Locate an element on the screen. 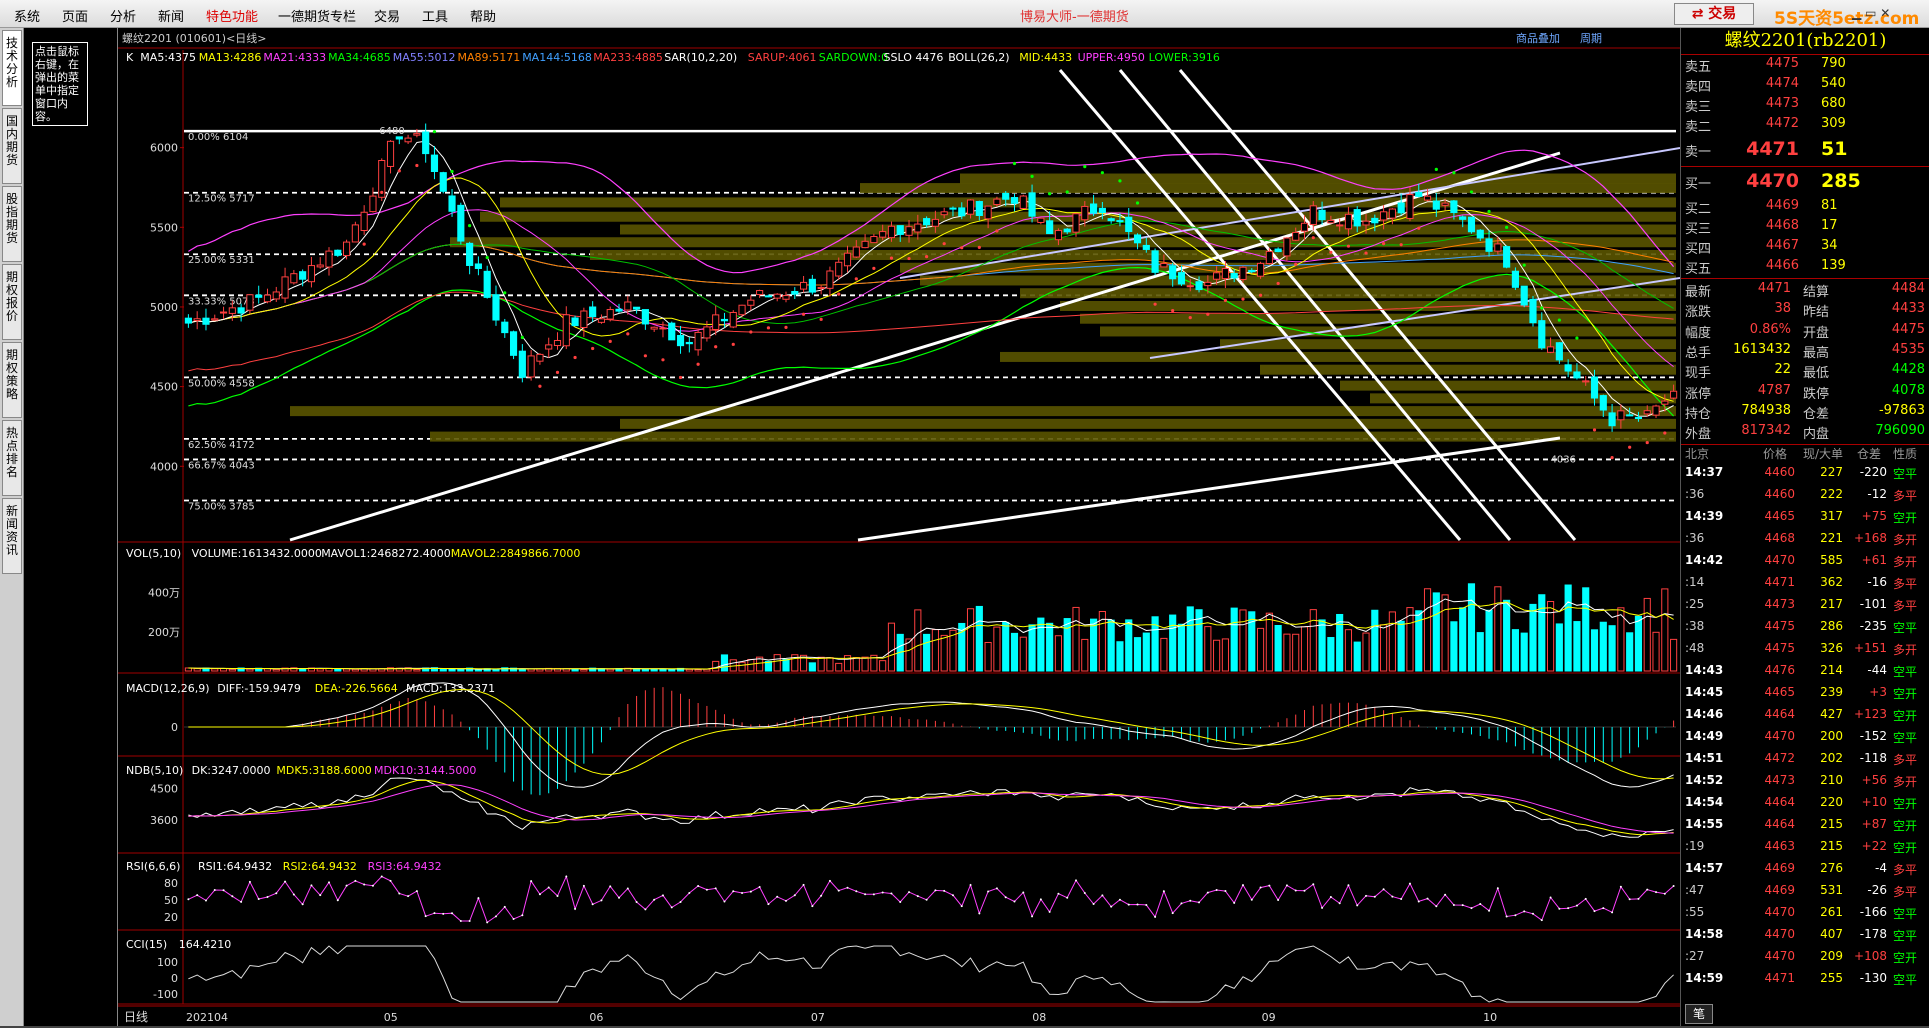 This screenshot has height=1028, width=1929. ask-price: 4474 is located at coordinates (1782, 83).